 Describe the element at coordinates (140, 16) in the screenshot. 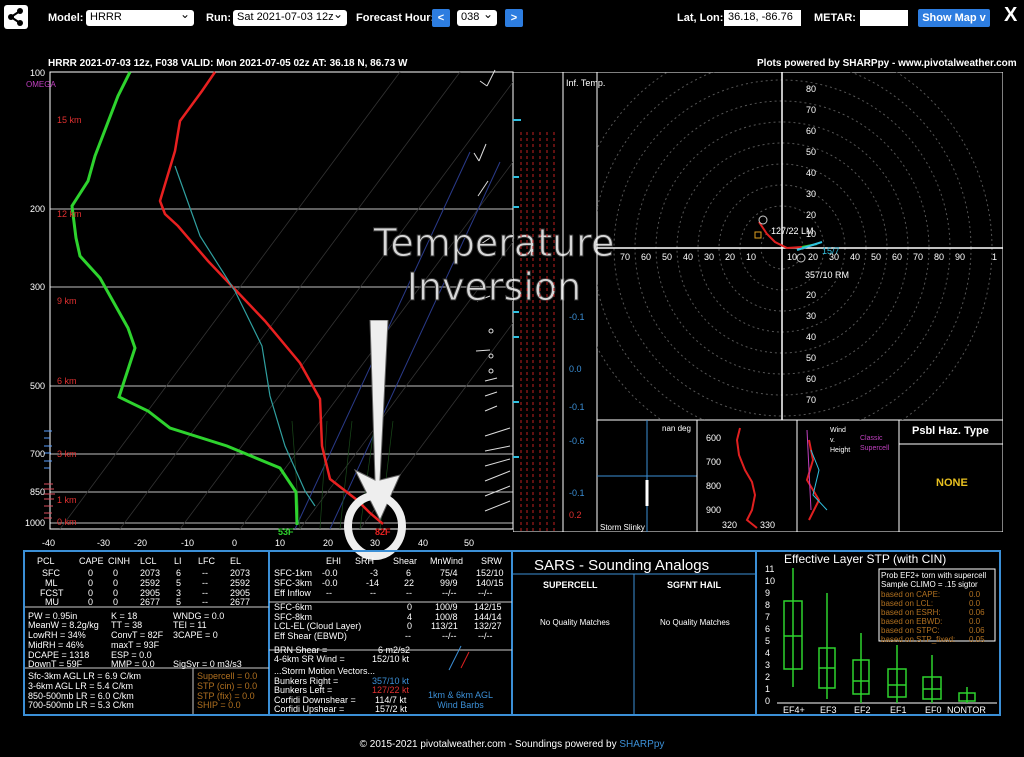

I see `model-select: HRRR` at that location.